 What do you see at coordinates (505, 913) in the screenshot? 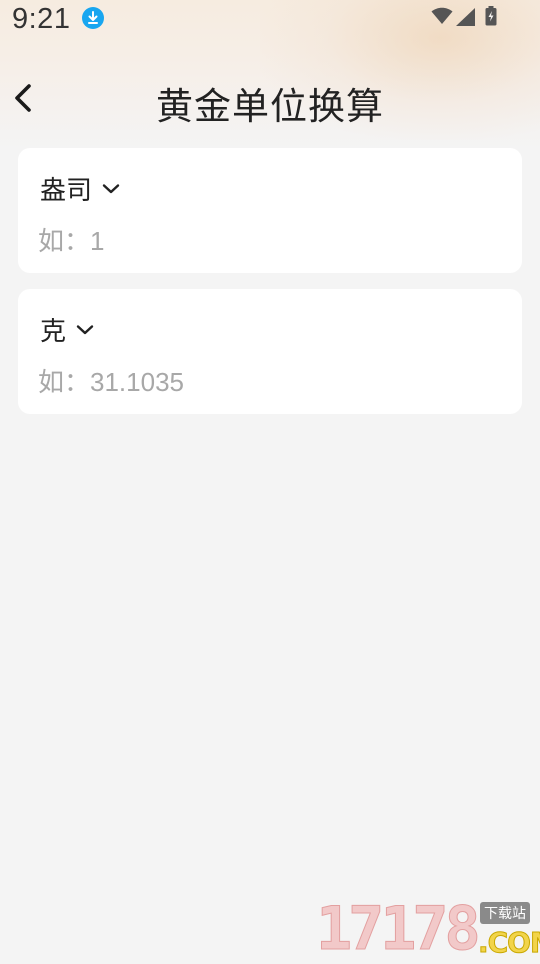
I see `watermark-tag: 下载站` at bounding box center [505, 913].